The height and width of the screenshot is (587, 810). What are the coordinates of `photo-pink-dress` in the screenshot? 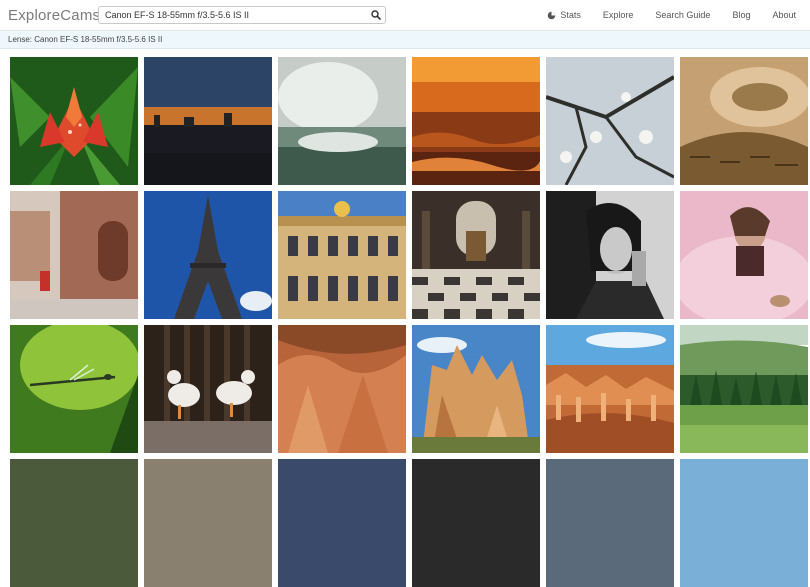 It's located at (744, 255).